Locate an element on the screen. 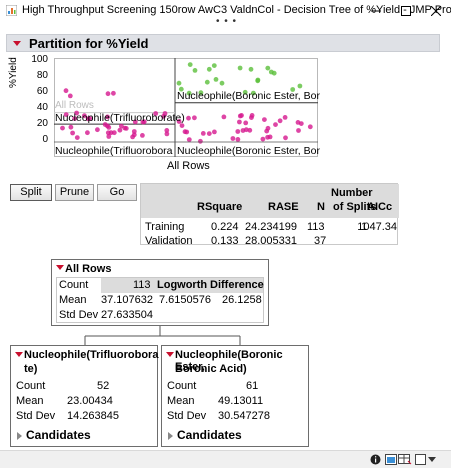 This screenshot has height=468, width=451. trifluoroborate-node-title-line1: Nucleophile(Trifluorobora is located at coordinates (91, 355).